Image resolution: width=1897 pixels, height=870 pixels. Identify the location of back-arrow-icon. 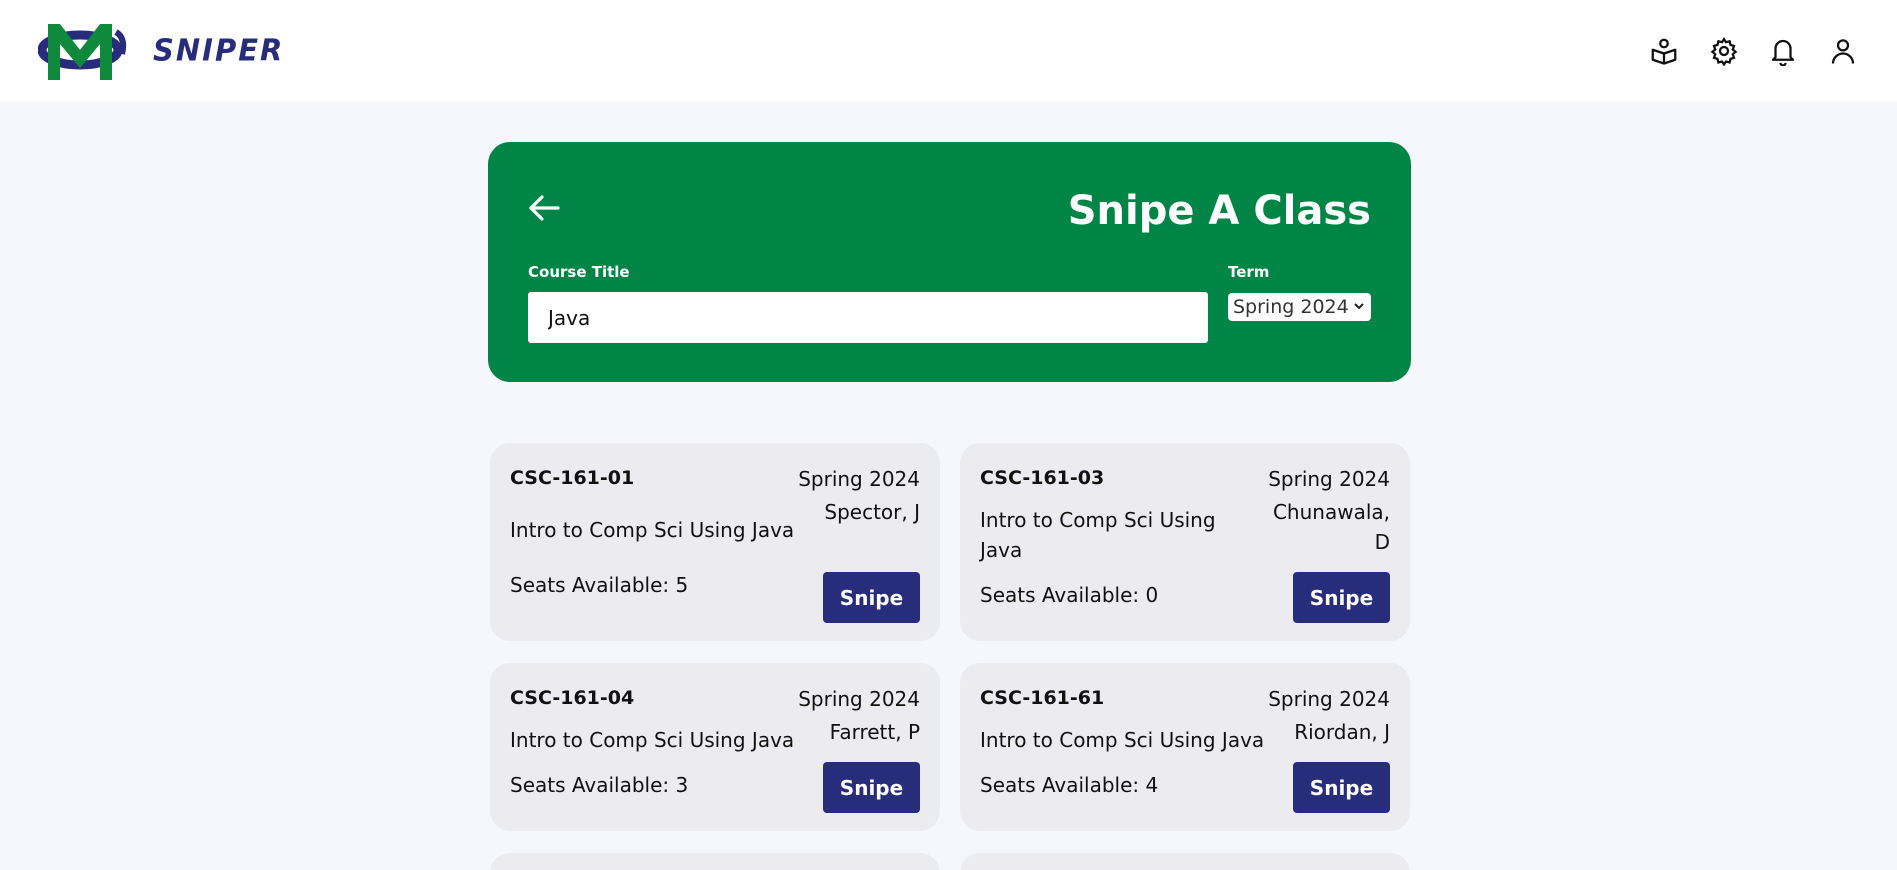
(544, 208).